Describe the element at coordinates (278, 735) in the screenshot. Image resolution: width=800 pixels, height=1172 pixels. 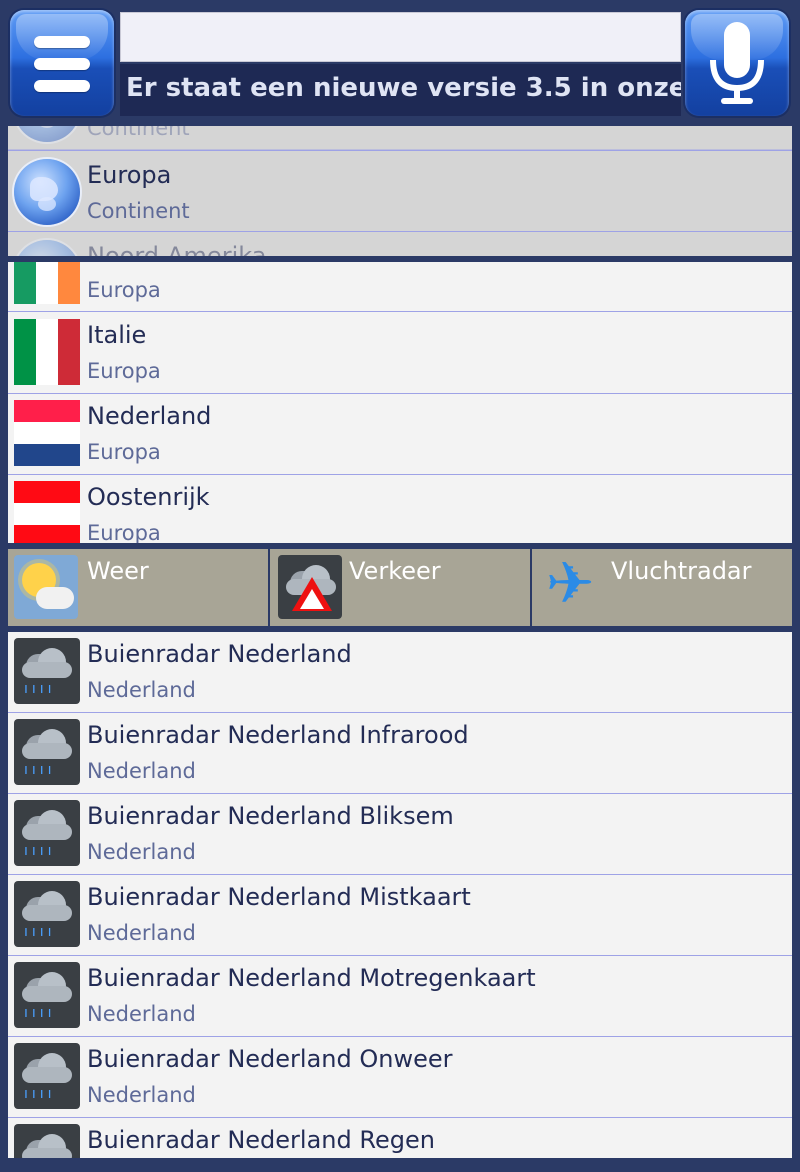
I see `radar-title: Buienradar Nederland Infrarood` at that location.